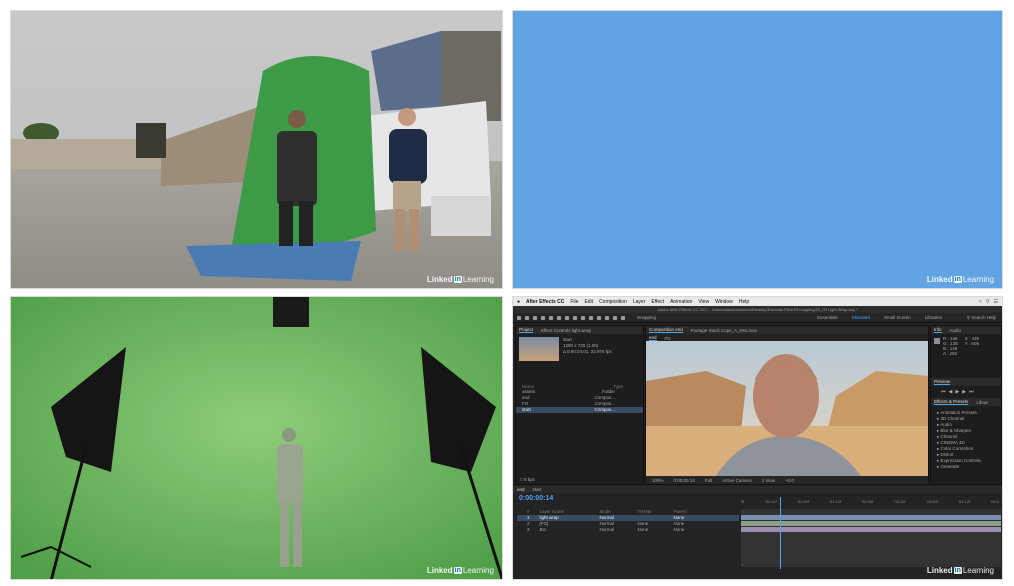 The width and height of the screenshot is (1014, 586). Describe the element at coordinates (956, 330) in the screenshot. I see `tab-audio: Audio` at that location.